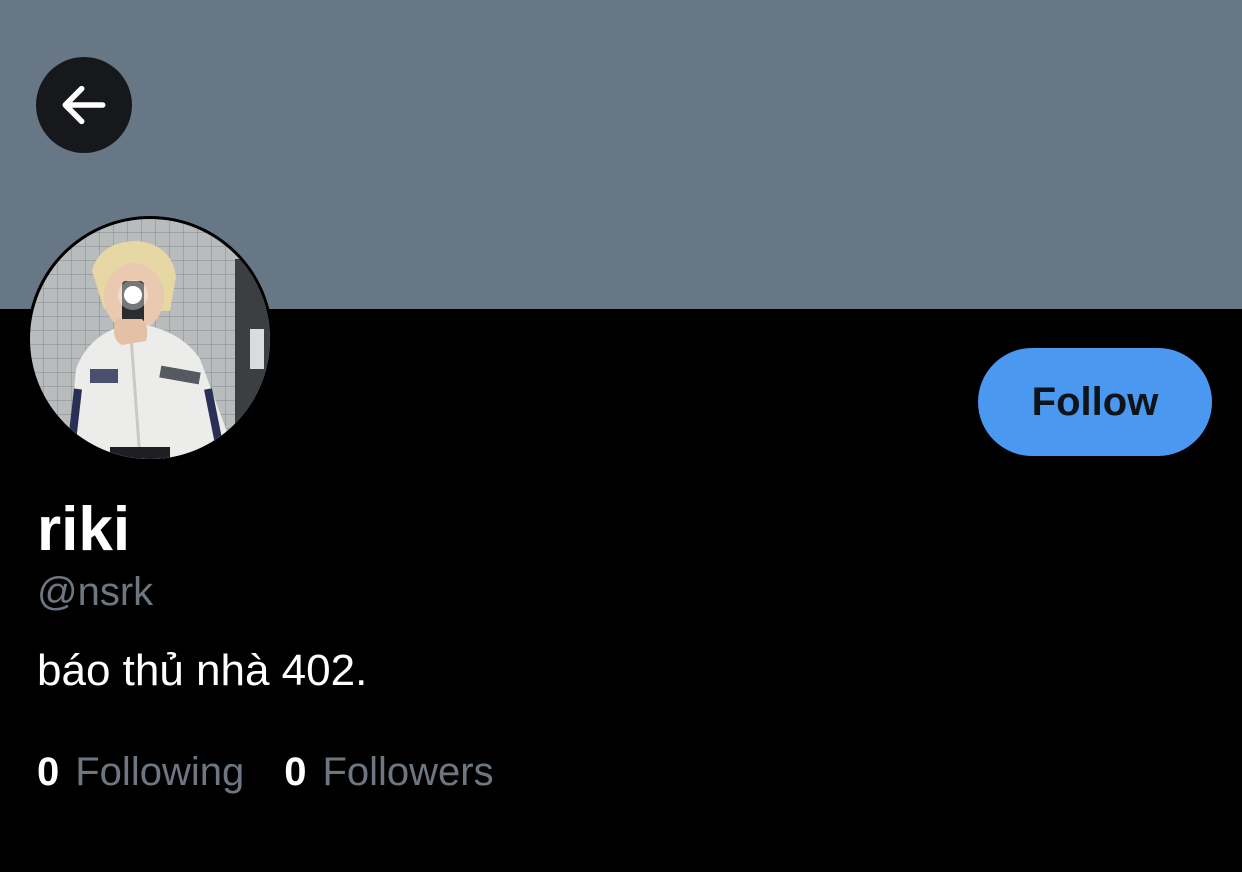 The image size is (1242, 872). What do you see at coordinates (84, 529) in the screenshot?
I see `display-name: riki` at bounding box center [84, 529].